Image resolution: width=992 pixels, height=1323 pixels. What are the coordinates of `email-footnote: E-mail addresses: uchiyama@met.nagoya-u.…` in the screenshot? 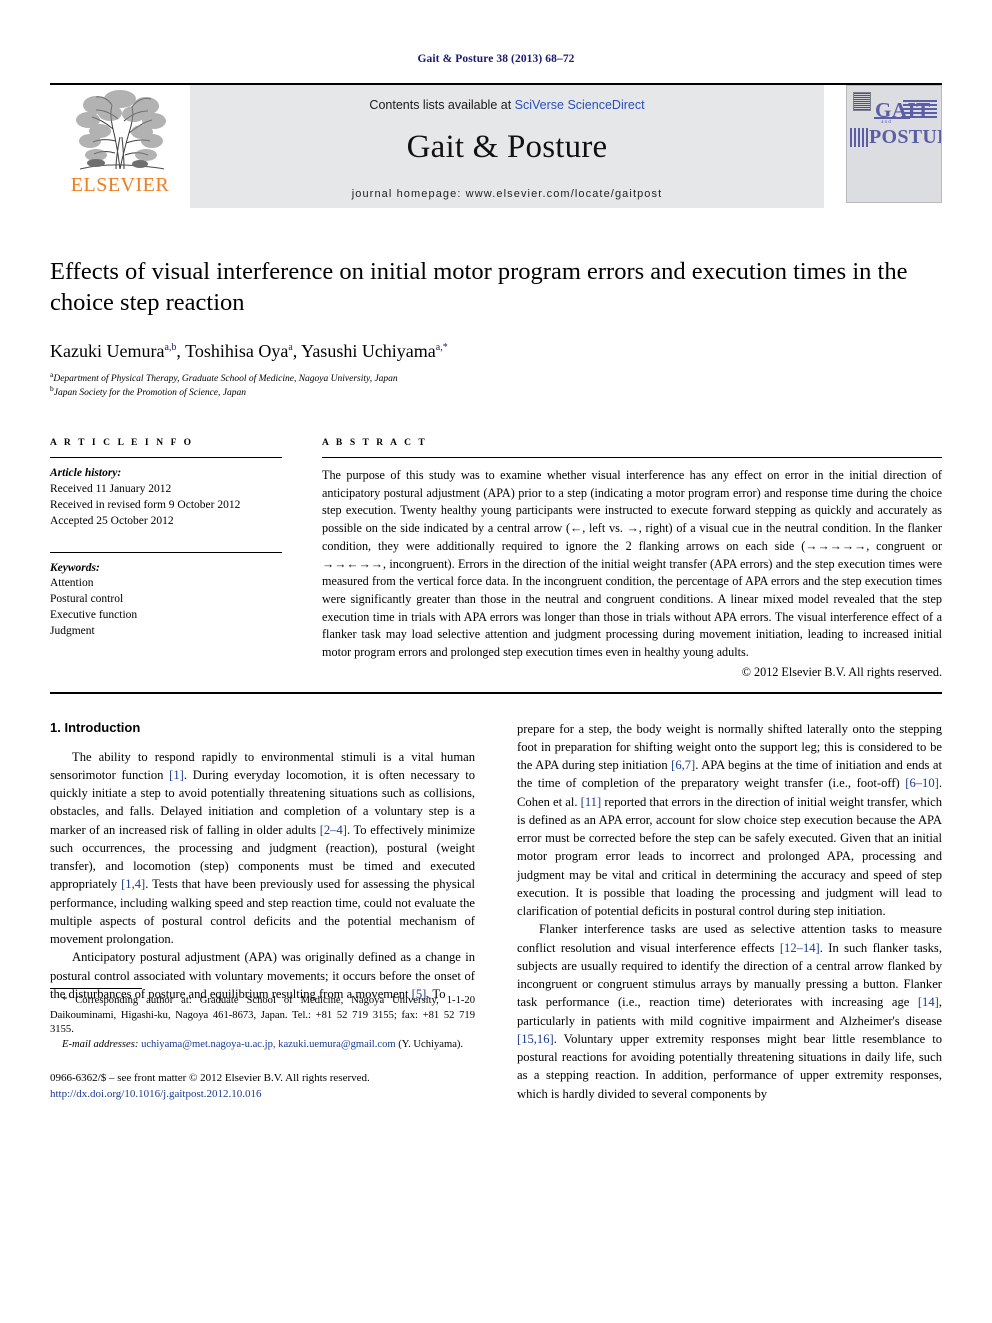 It's located at (262, 1045).